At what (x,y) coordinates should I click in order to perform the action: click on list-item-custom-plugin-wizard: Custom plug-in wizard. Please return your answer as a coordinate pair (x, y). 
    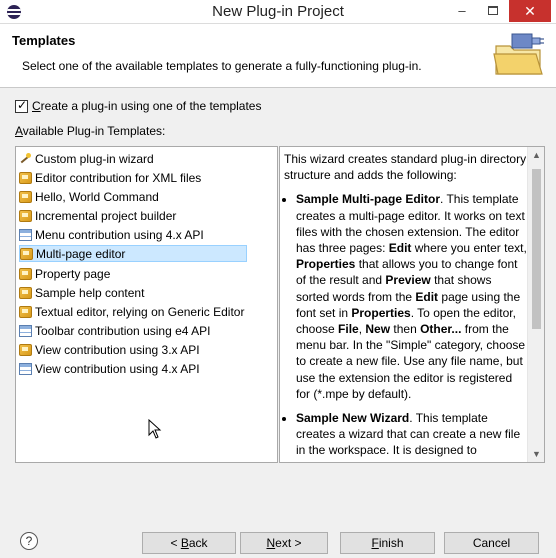
    Looking at the image, I should click on (133, 158).